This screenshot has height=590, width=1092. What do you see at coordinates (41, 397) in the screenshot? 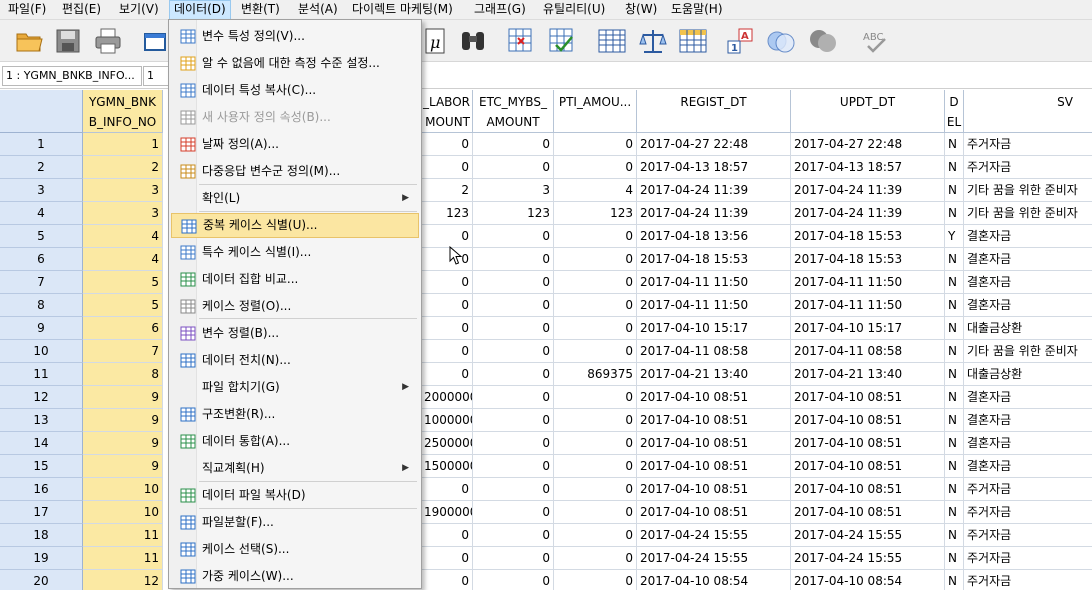
I see `row-number: 12` at bounding box center [41, 397].